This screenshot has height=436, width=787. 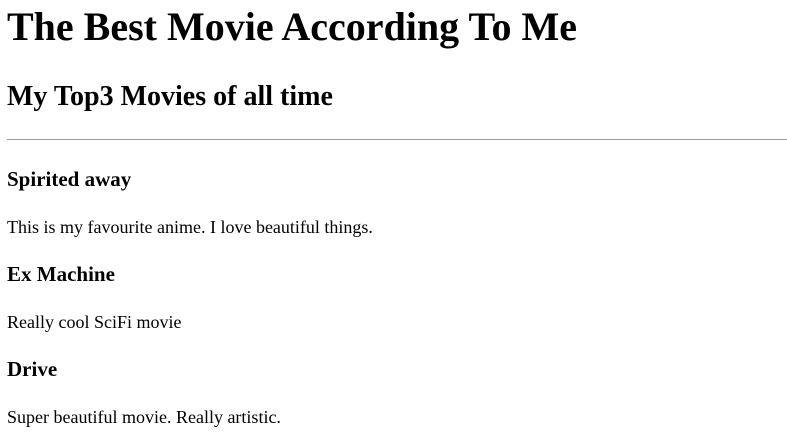 What do you see at coordinates (397, 139) in the screenshot?
I see `divider` at bounding box center [397, 139].